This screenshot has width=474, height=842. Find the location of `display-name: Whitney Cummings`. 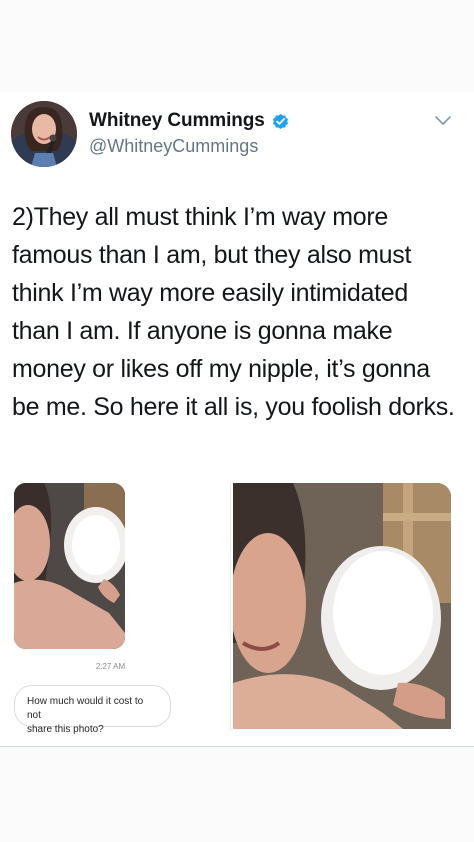

display-name: Whitney Cummings is located at coordinates (177, 121).